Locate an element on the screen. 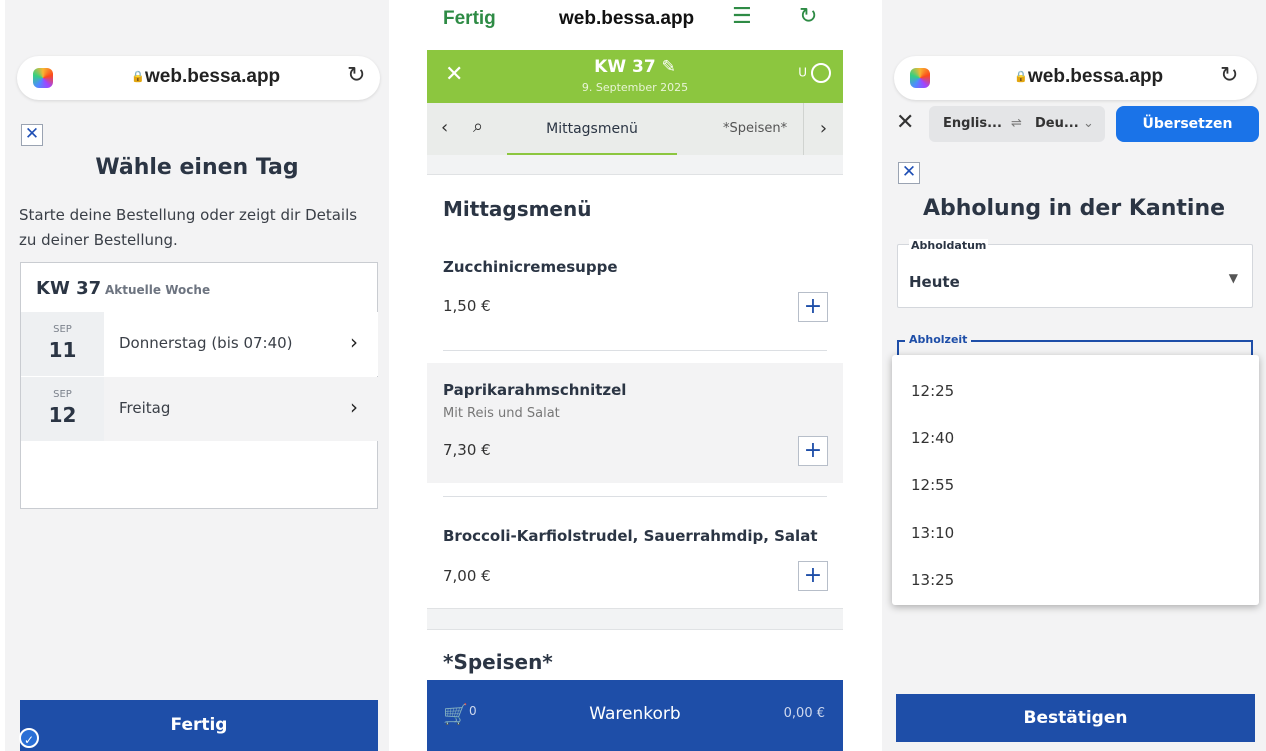  pickup-date-select: Abholdatum Heute ▼ is located at coordinates (1075, 273).